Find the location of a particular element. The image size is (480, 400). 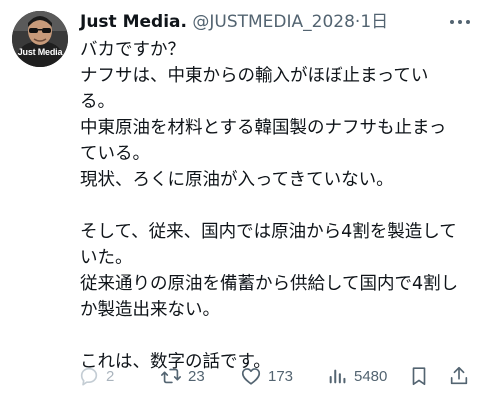

views-button: 5480 is located at coordinates (356, 376).